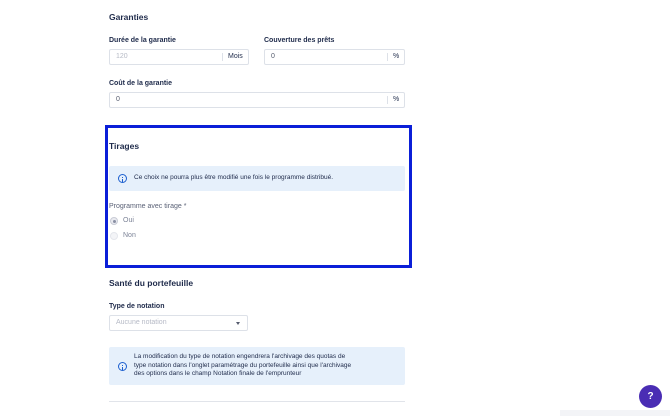  What do you see at coordinates (178, 323) in the screenshot?
I see `notation-select: Aucune notation` at bounding box center [178, 323].